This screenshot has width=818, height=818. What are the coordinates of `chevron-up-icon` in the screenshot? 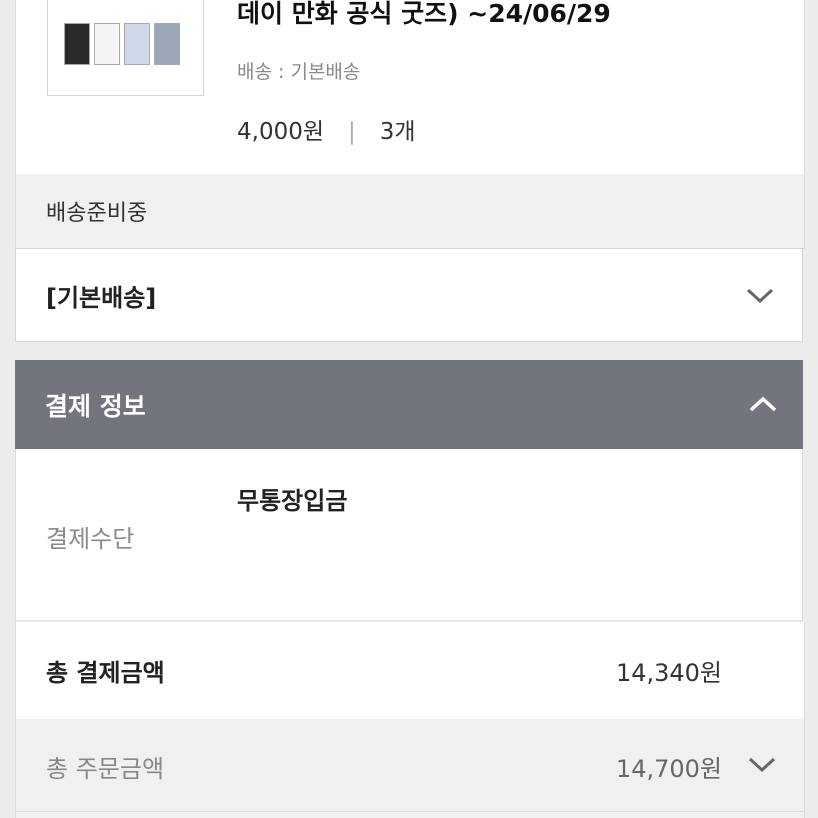 It's located at (763, 404).